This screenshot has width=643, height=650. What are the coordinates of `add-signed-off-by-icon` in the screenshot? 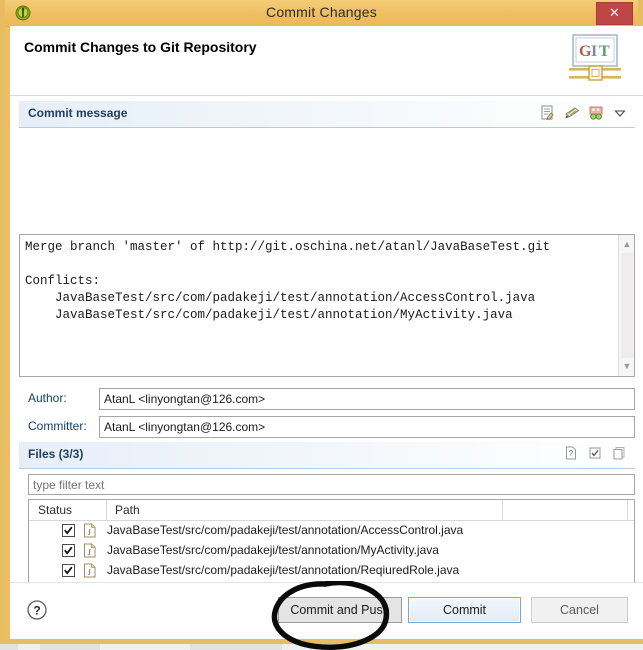 It's located at (548, 113).